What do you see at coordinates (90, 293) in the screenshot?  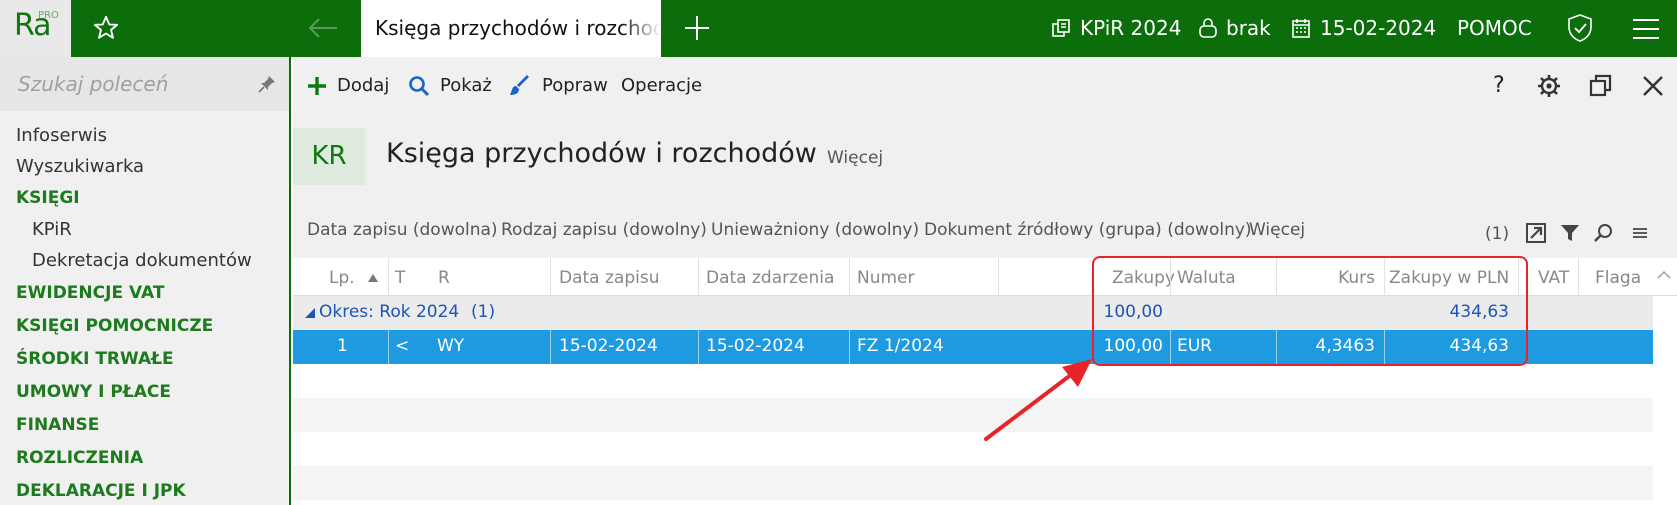 I see `sidebar-group-ewidencje-vat: EWIDENCJE VAT` at bounding box center [90, 293].